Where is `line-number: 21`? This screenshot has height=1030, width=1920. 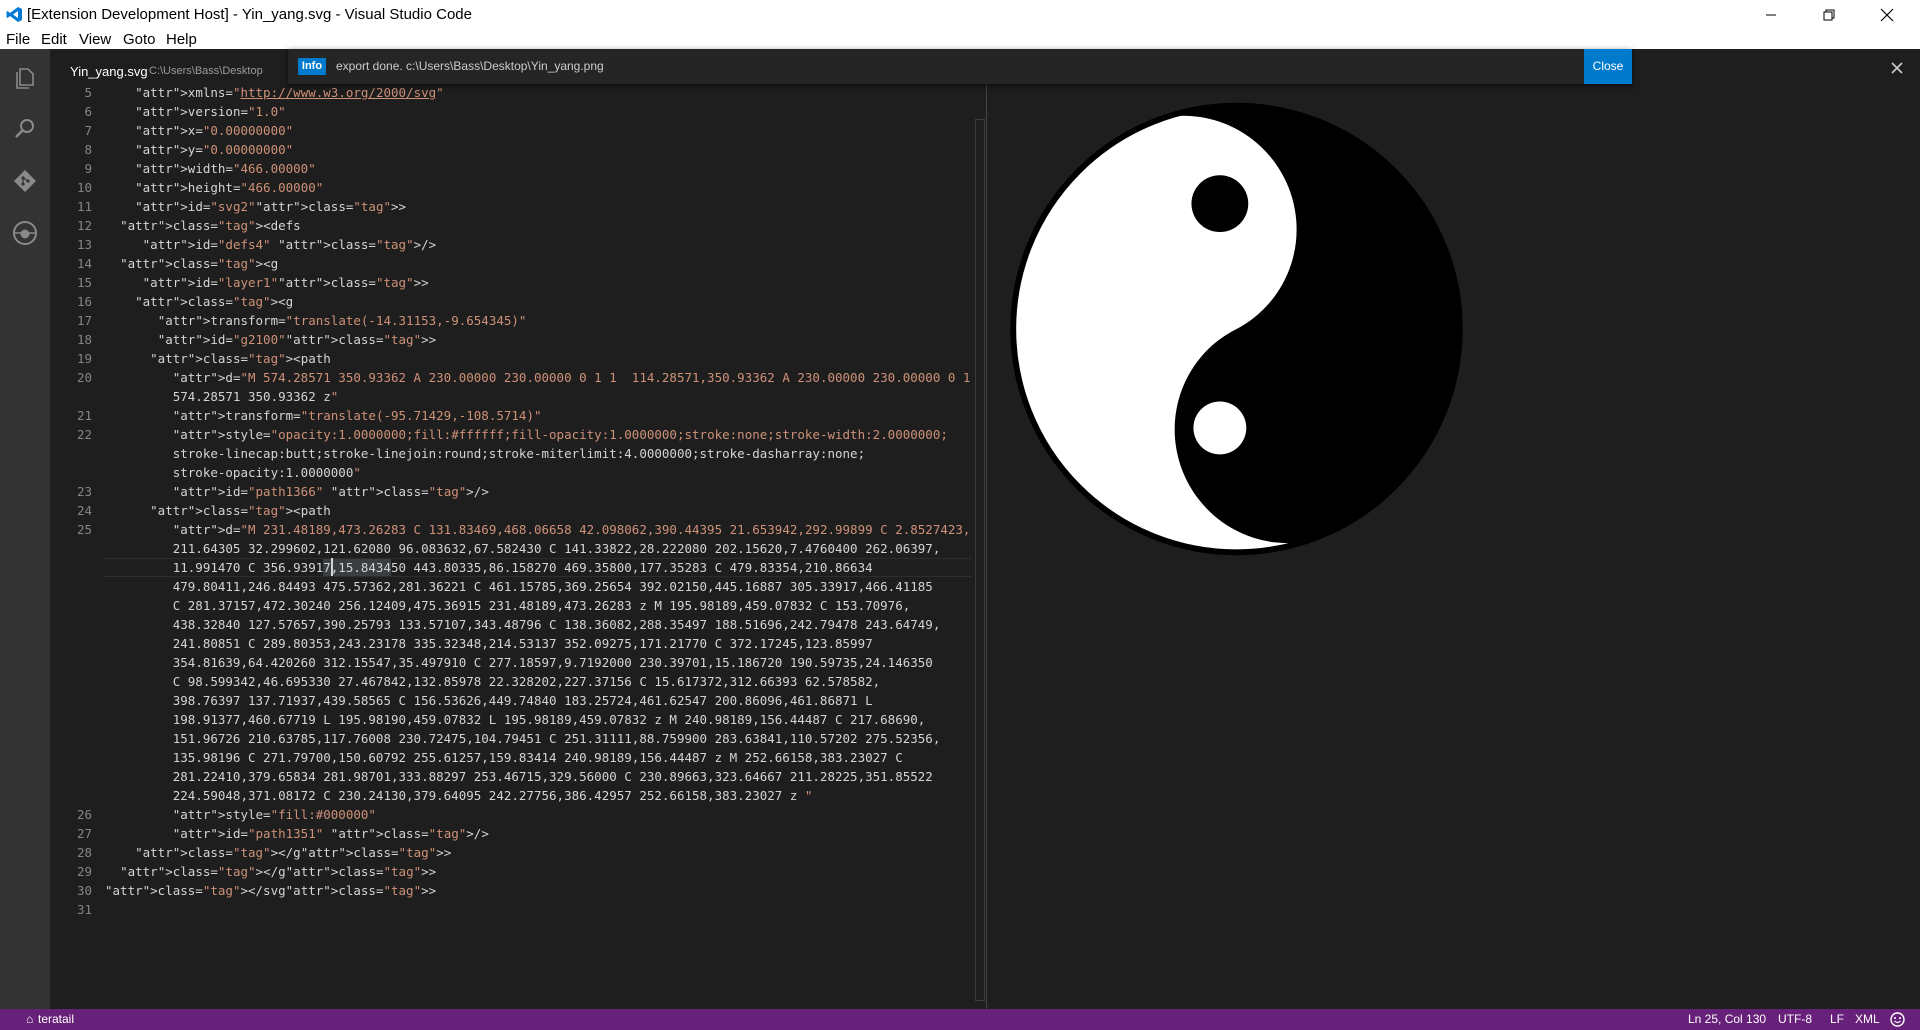
line-number: 21 is located at coordinates (84, 415).